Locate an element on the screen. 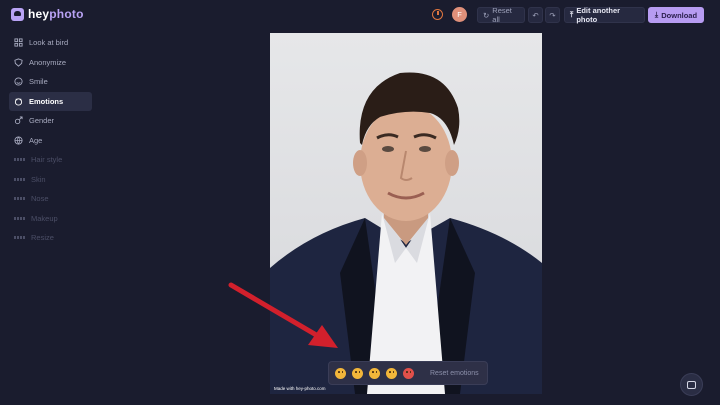 The width and height of the screenshot is (720, 405). sad-emoji-icon is located at coordinates (357, 373).